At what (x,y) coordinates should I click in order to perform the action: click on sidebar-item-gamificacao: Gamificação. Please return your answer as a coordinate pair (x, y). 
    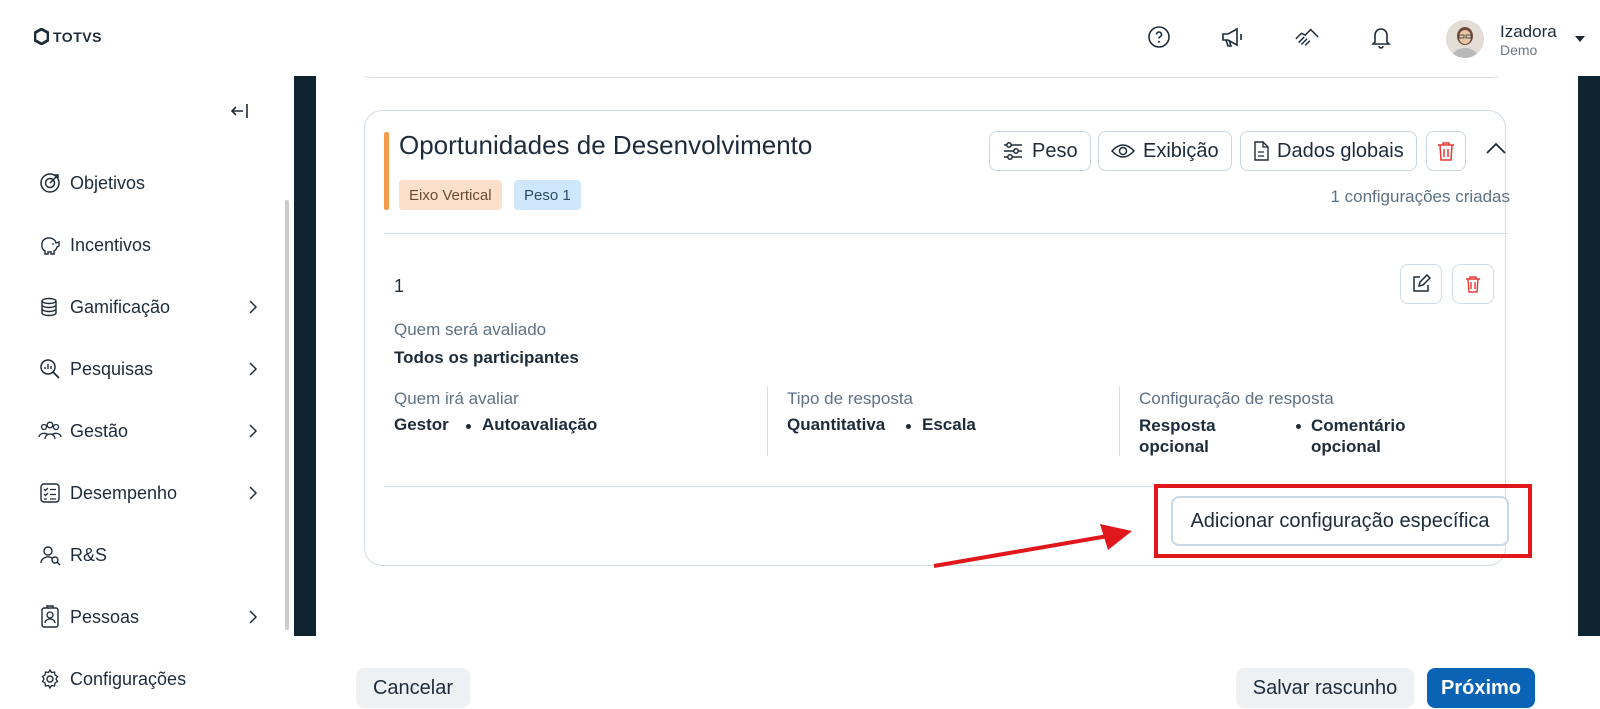
    Looking at the image, I should click on (148, 307).